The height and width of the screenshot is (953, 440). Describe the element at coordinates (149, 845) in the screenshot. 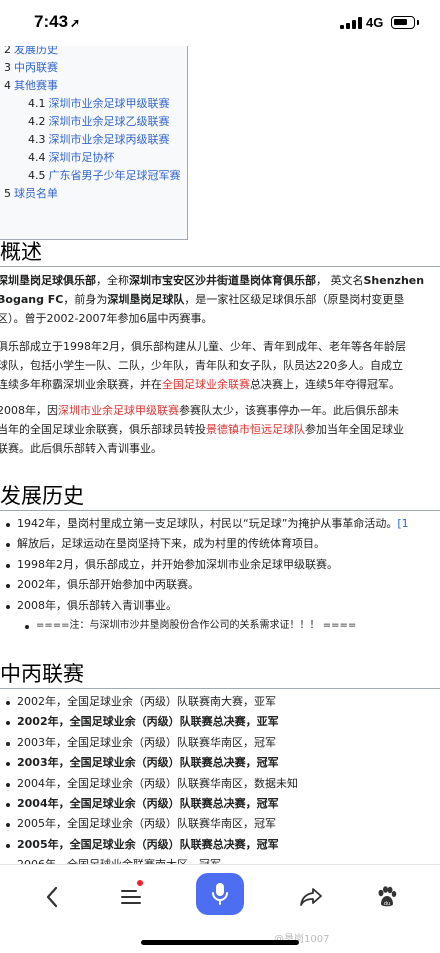

I see `list-item: 2005年，全国足球业余（丙级）队联赛总决赛，冠军` at that location.